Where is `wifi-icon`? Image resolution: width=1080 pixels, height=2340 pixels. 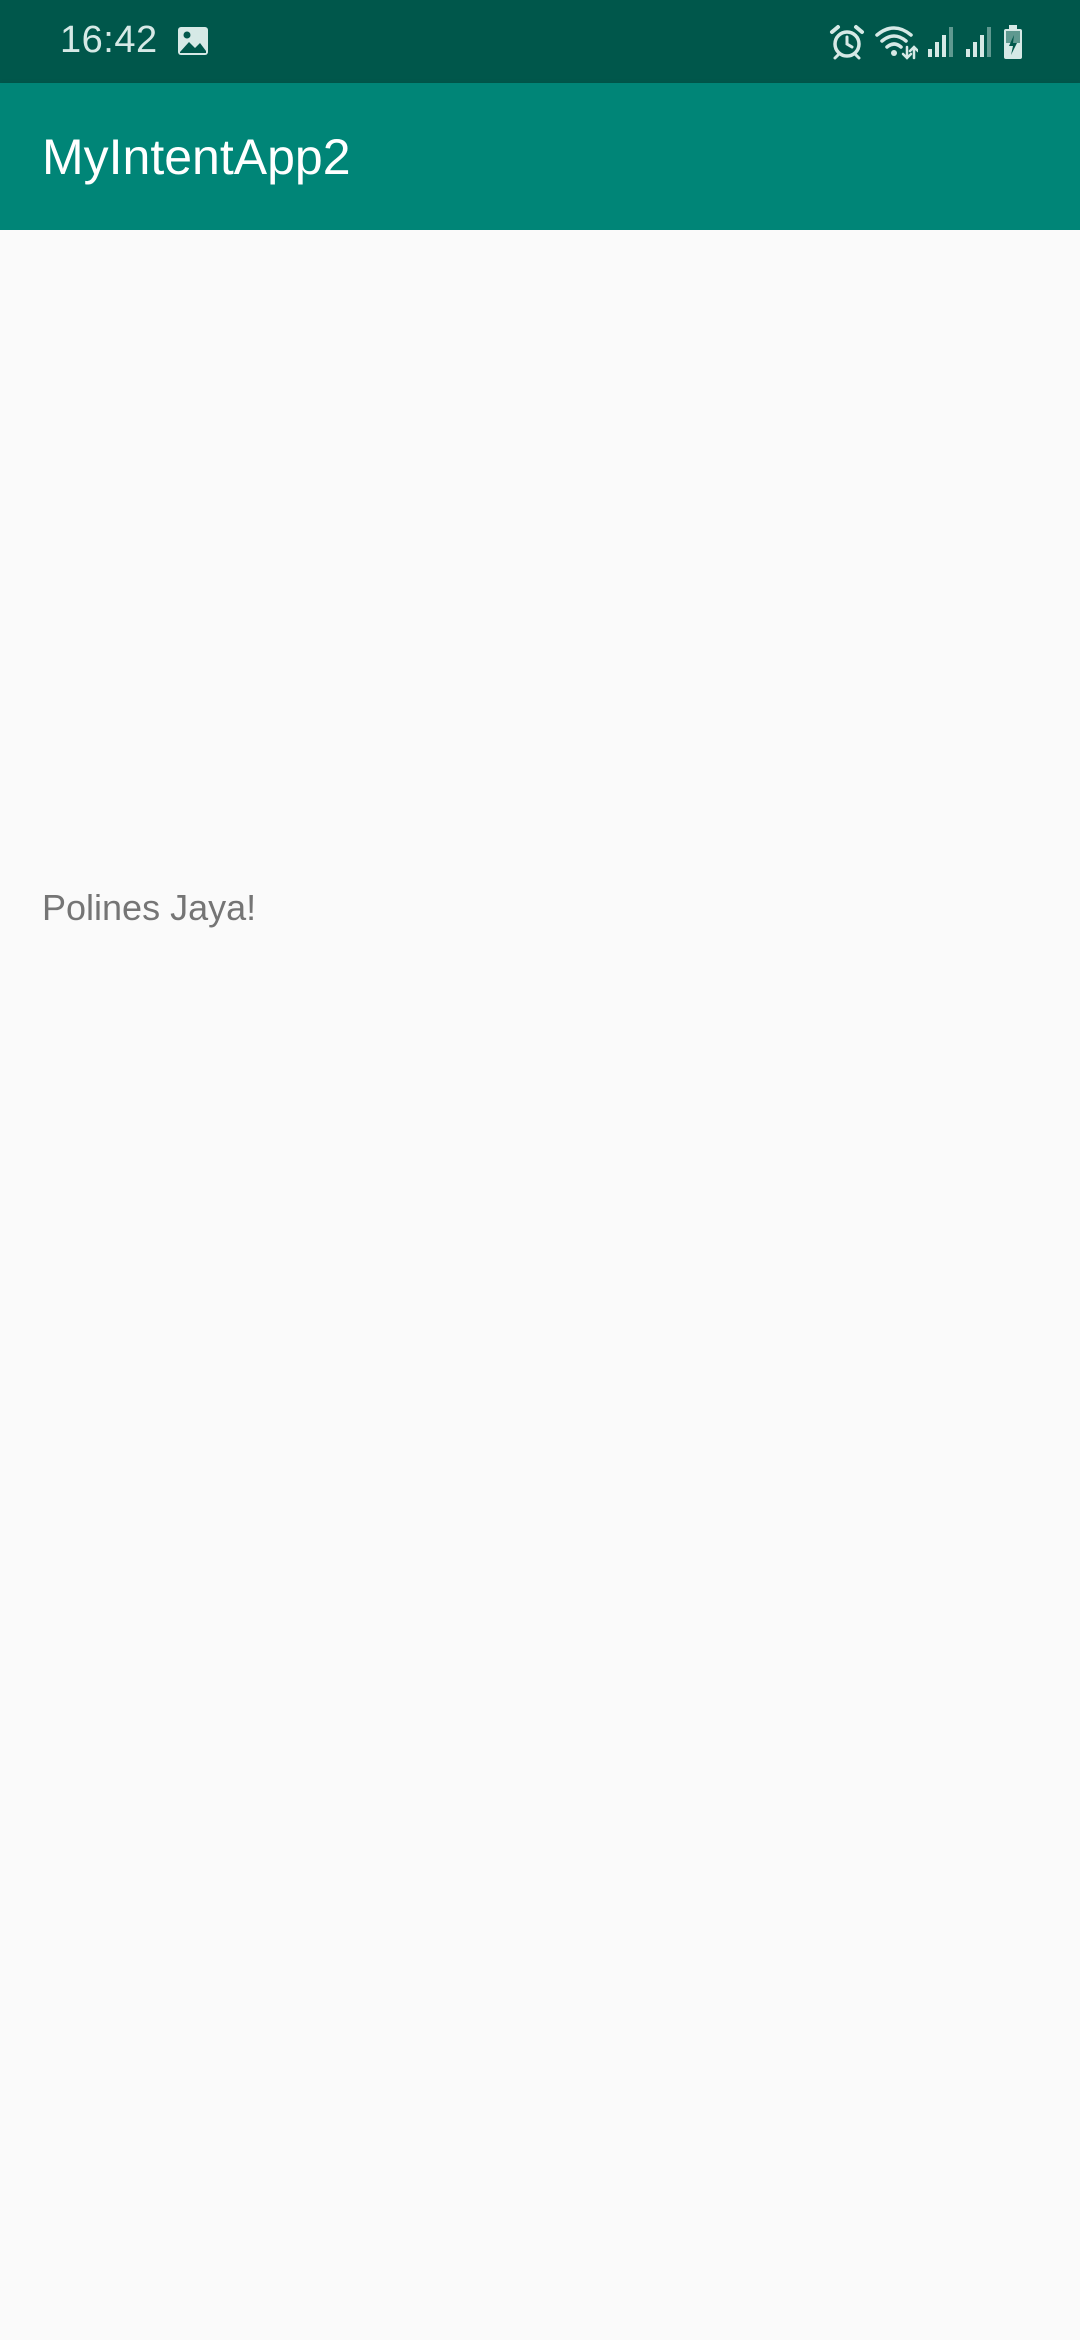
wifi-icon is located at coordinates (896, 42).